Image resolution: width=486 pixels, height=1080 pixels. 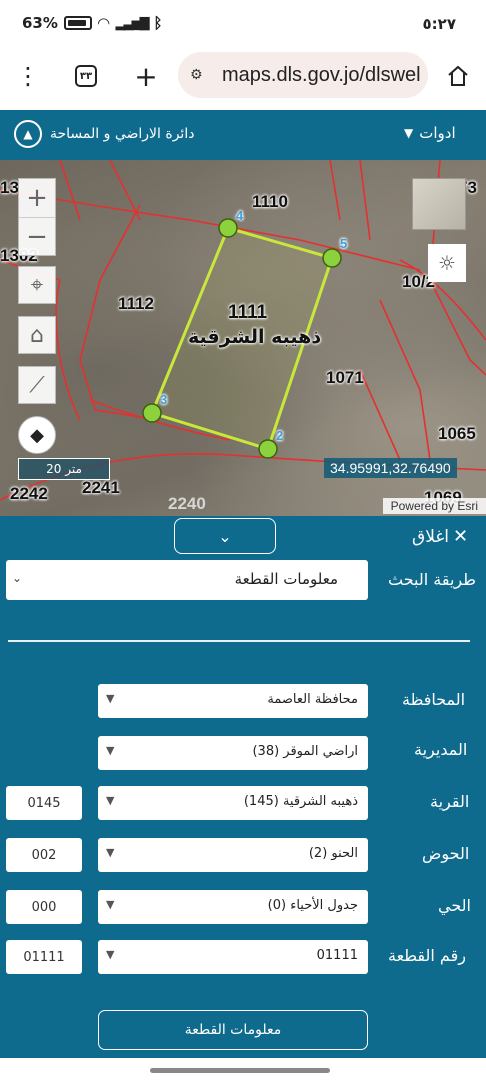 What do you see at coordinates (312, 905) in the screenshot?
I see `neighborhood-value: جدول الأحياء (0)` at bounding box center [312, 905].